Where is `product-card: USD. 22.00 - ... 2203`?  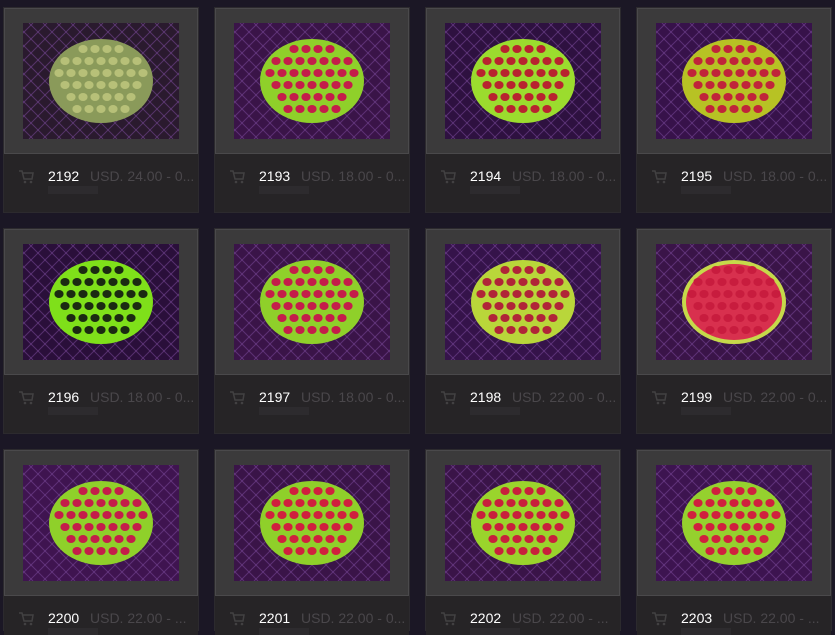 product-card: USD. 22.00 - ... 2203 is located at coordinates (734, 542).